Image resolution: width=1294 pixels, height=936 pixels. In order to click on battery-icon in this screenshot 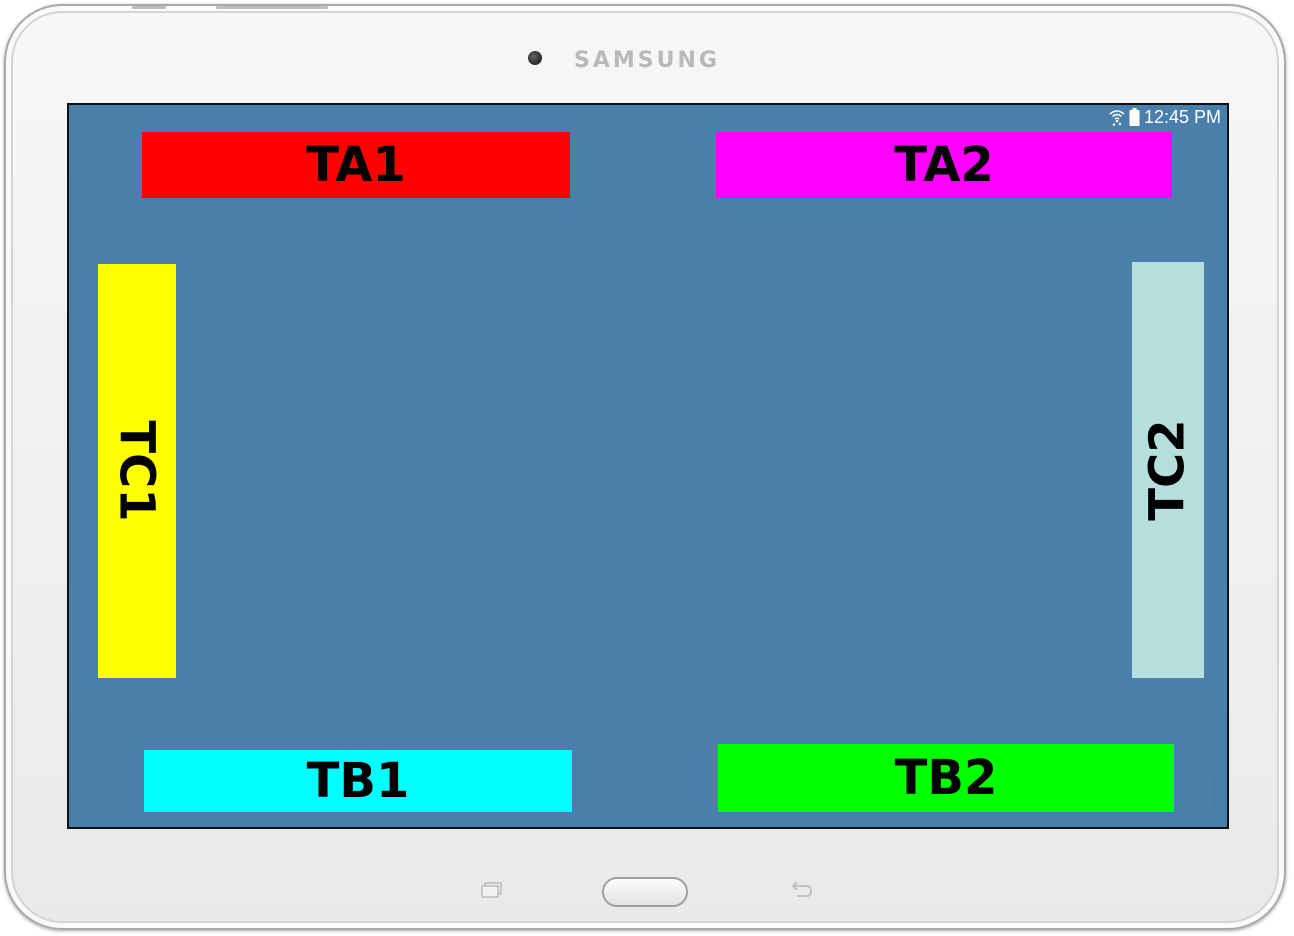, I will do `click(1134, 117)`.